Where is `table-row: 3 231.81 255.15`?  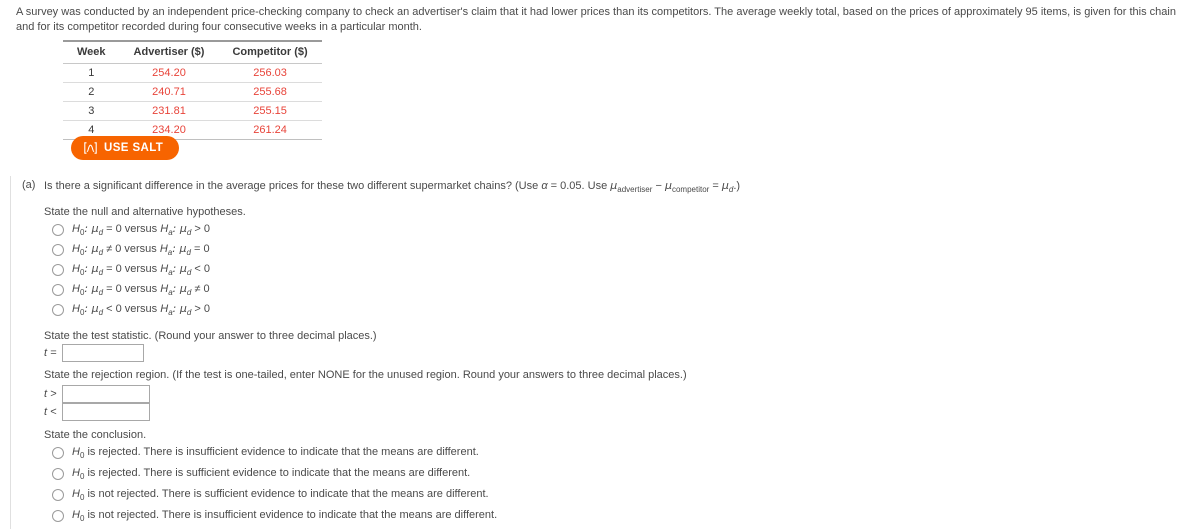
table-row: 3 231.81 255.15 is located at coordinates (192, 111).